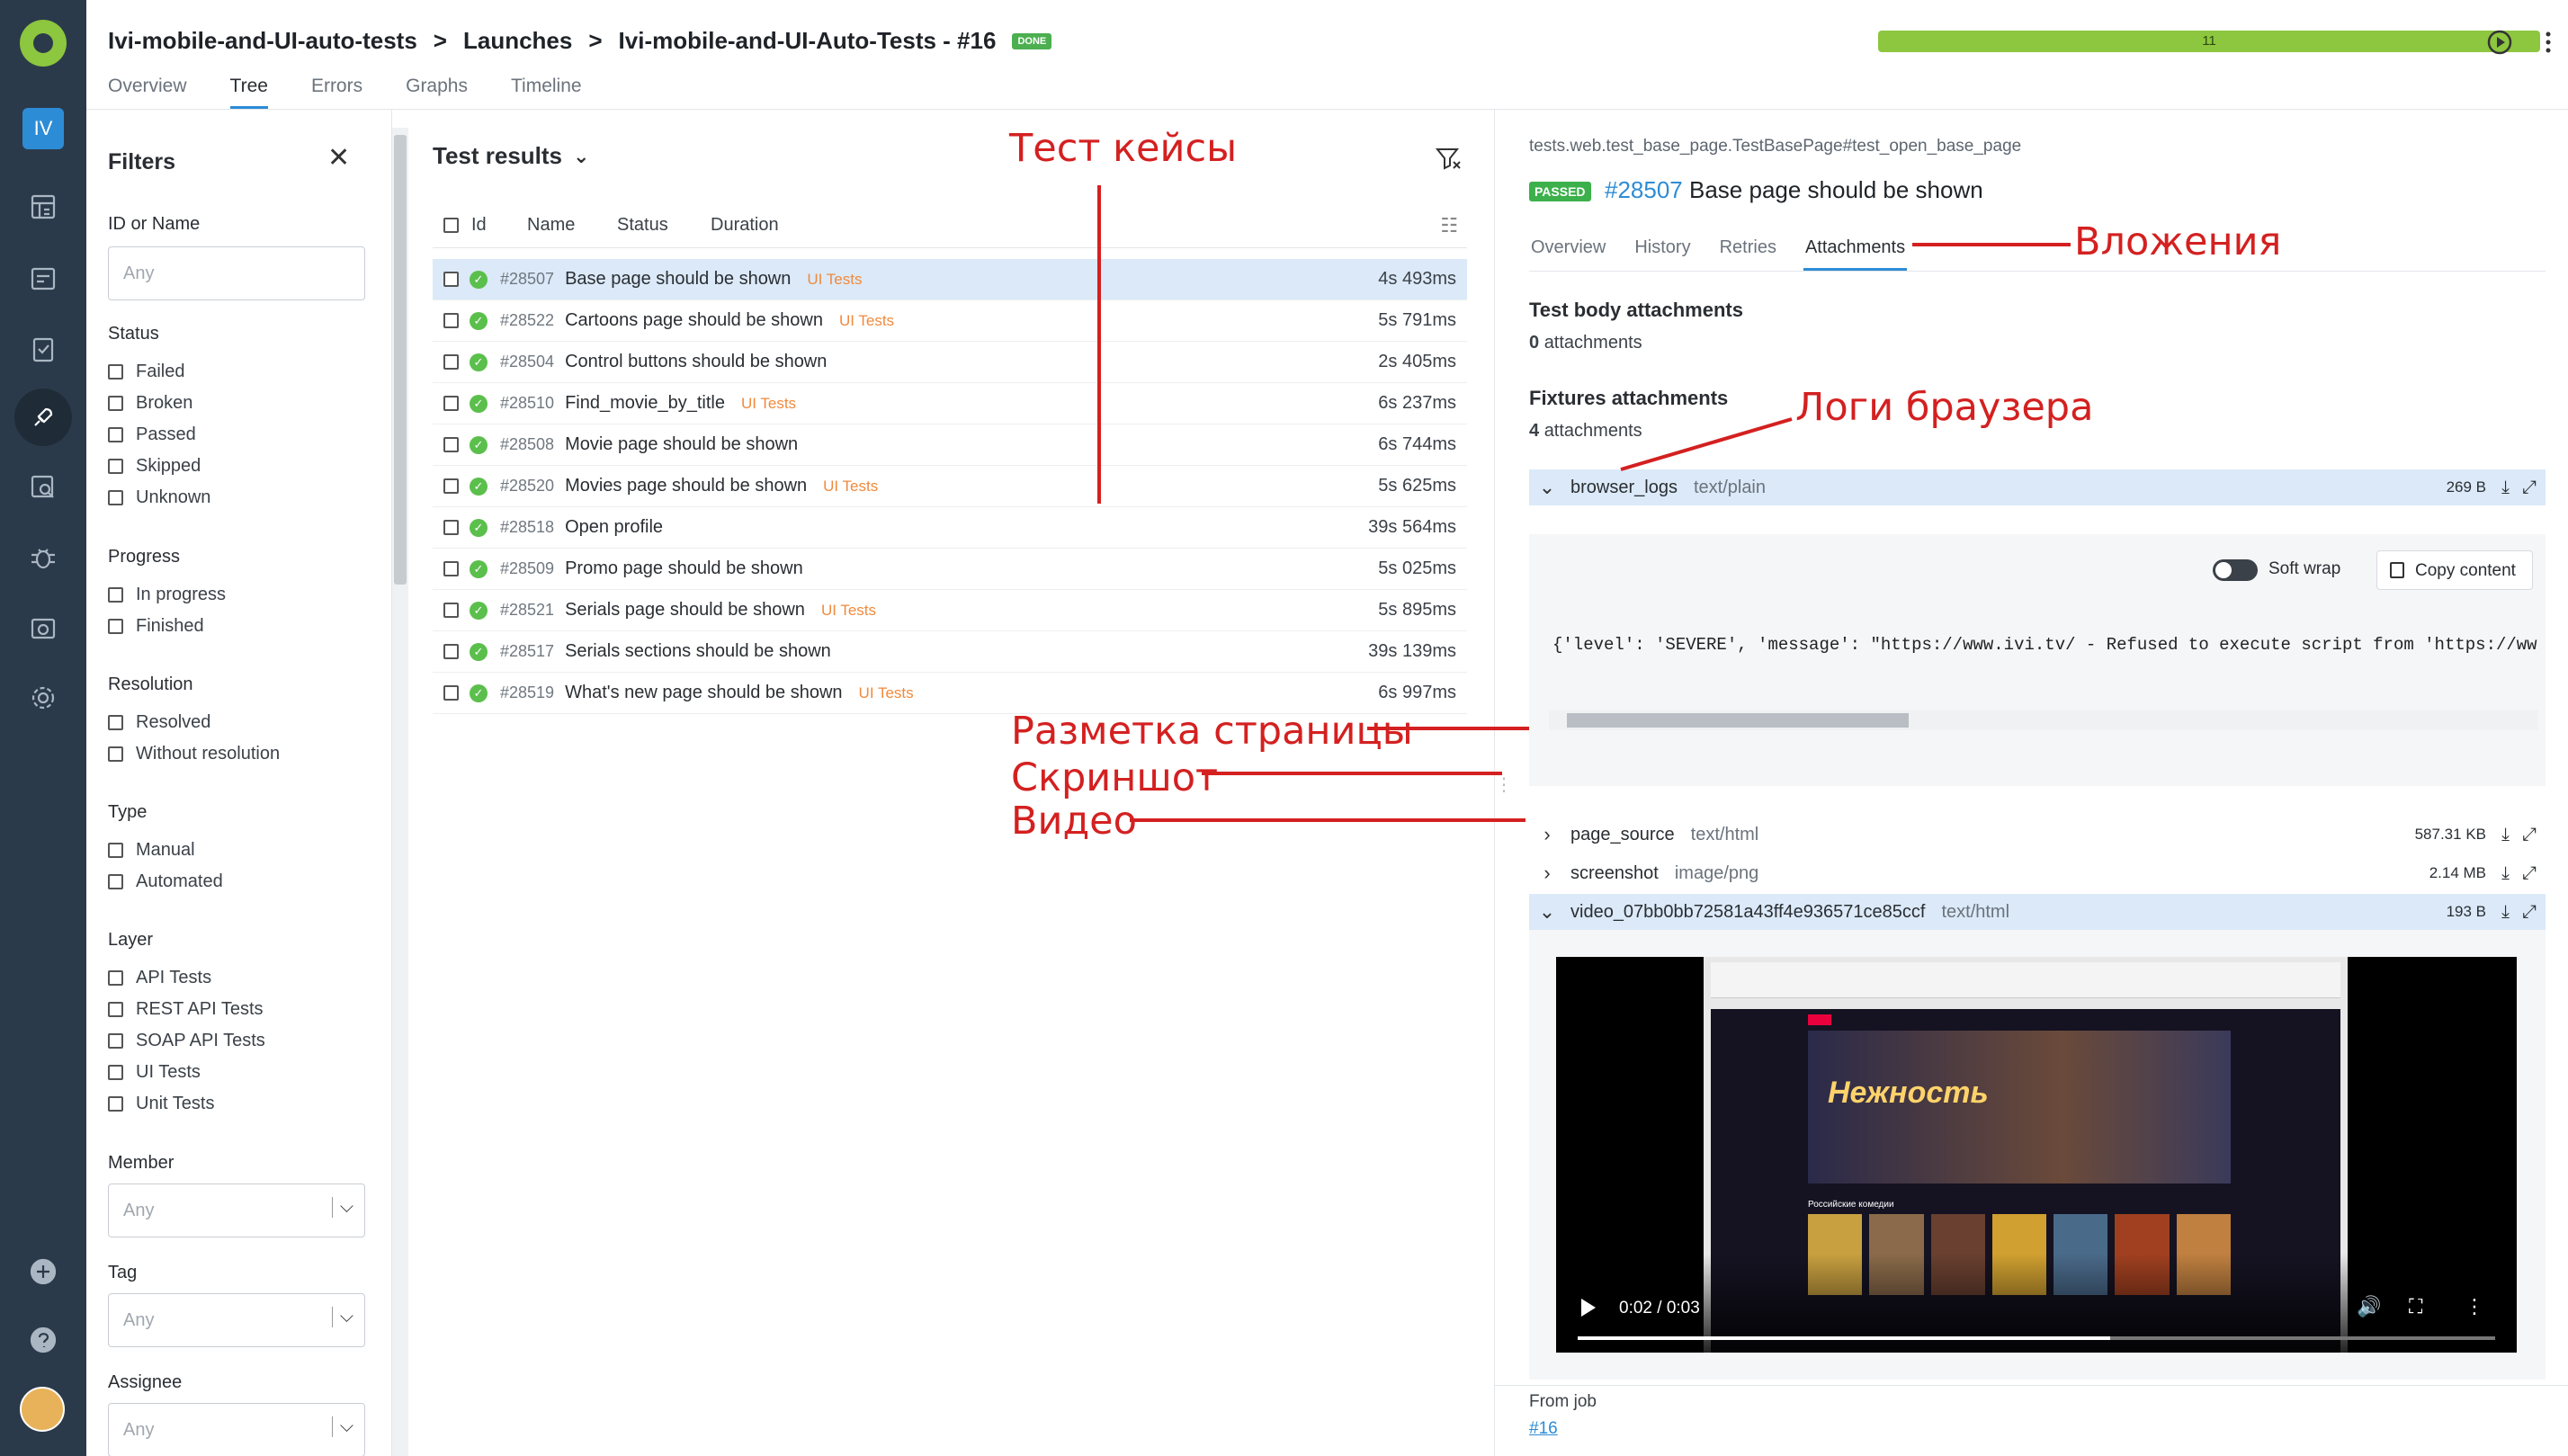 This screenshot has height=1456, width=2568. What do you see at coordinates (664, 226) in the screenshot?
I see `column-status: Status` at bounding box center [664, 226].